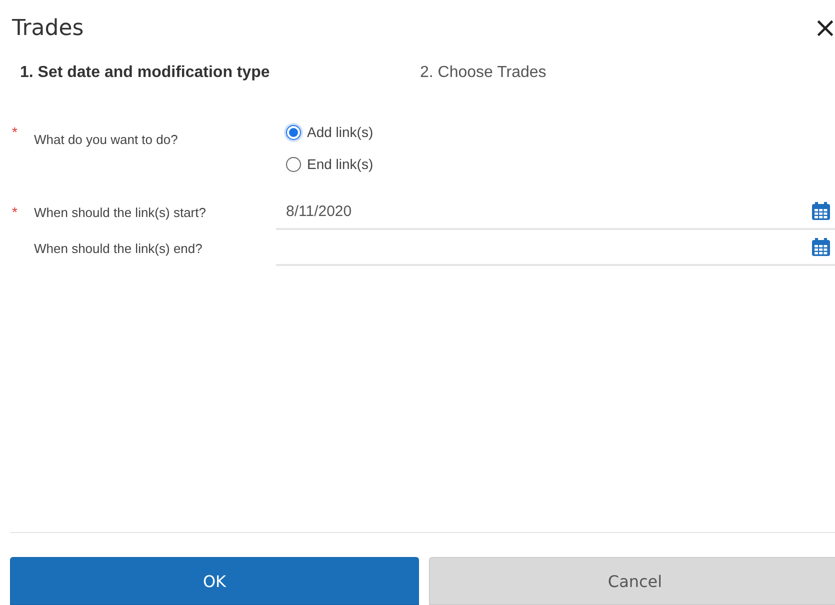  Describe the element at coordinates (220, 74) in the screenshot. I see `step-tab: 1. Set date and modification type` at that location.